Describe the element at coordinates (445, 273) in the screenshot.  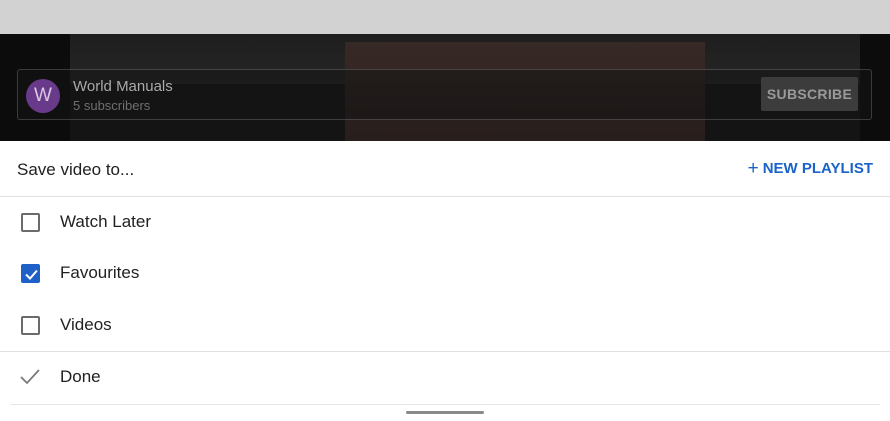
I see `playlist-row-favourites: Favourites` at that location.